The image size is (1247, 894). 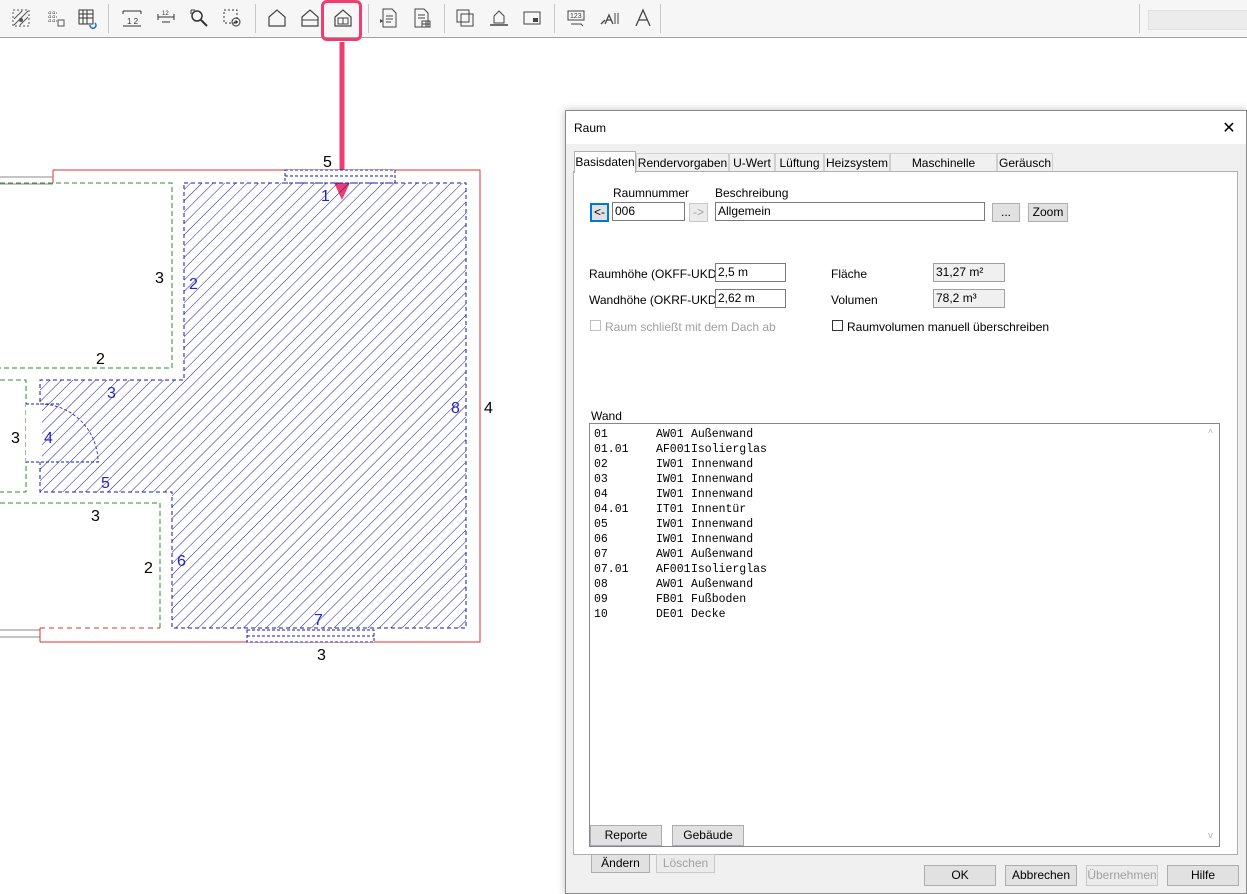 What do you see at coordinates (165, 14) in the screenshot?
I see `svg-text: 12` at bounding box center [165, 14].